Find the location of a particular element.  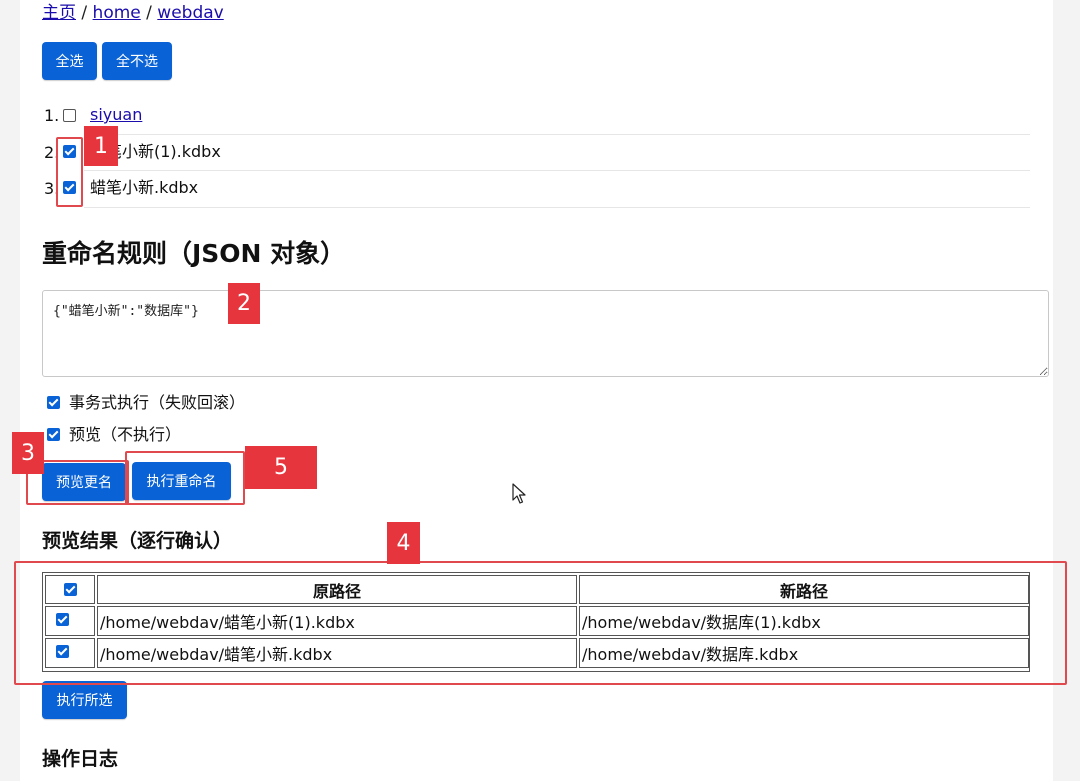

annotation-marker-1: 1 is located at coordinates (101, 146).